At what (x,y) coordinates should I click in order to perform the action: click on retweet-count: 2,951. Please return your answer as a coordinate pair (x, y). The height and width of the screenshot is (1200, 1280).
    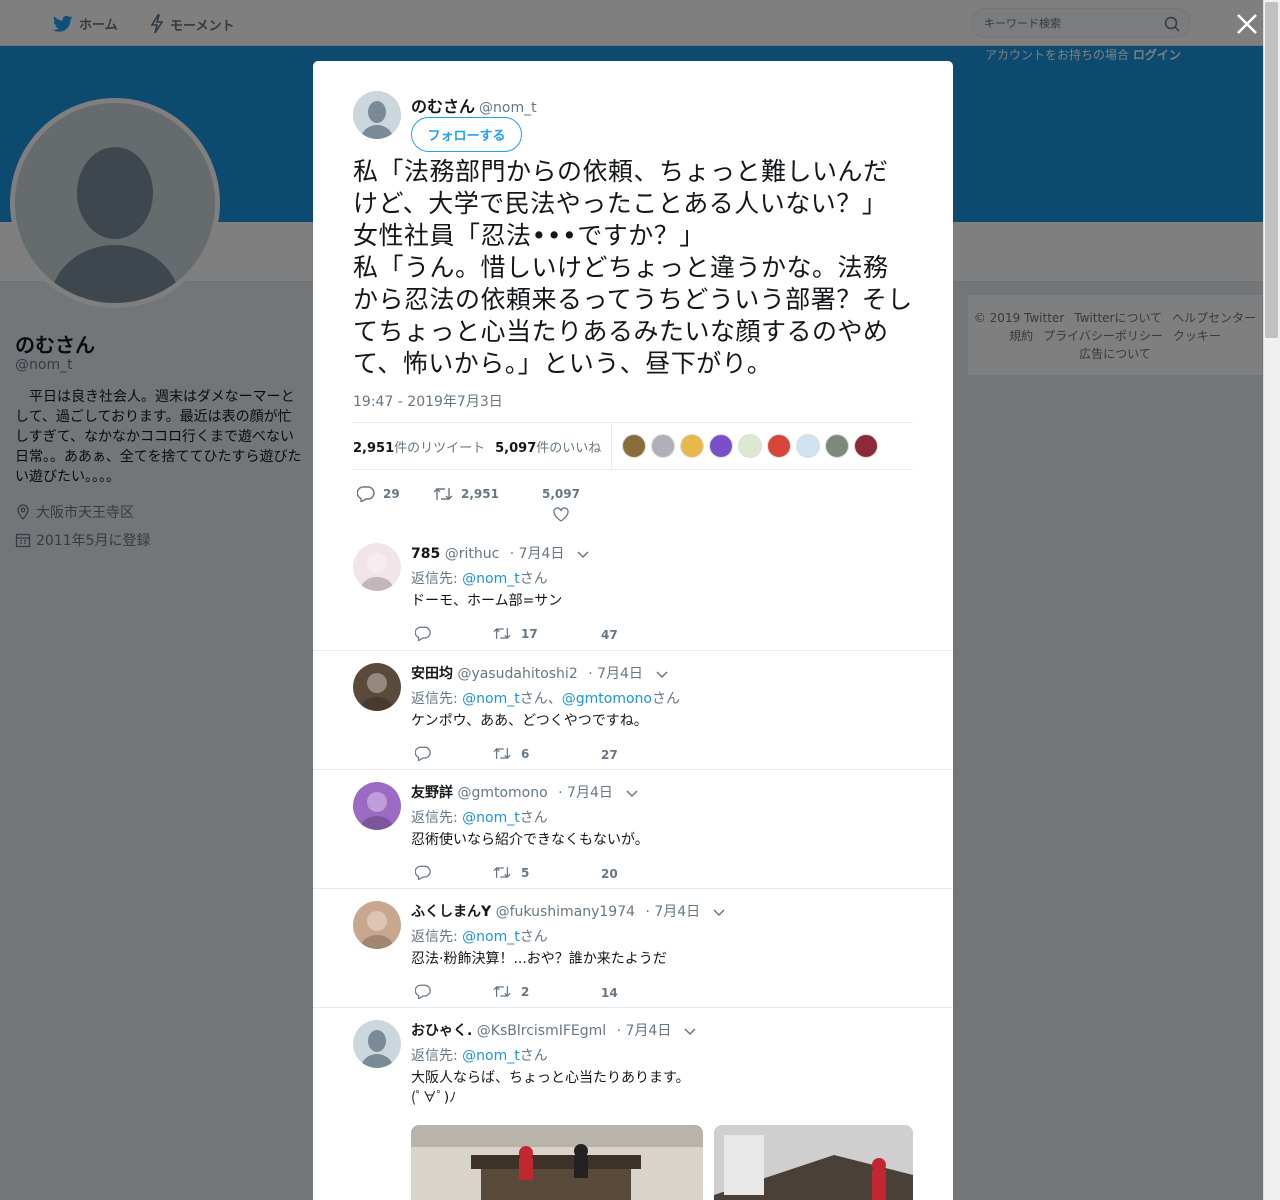
    Looking at the image, I should click on (480, 494).